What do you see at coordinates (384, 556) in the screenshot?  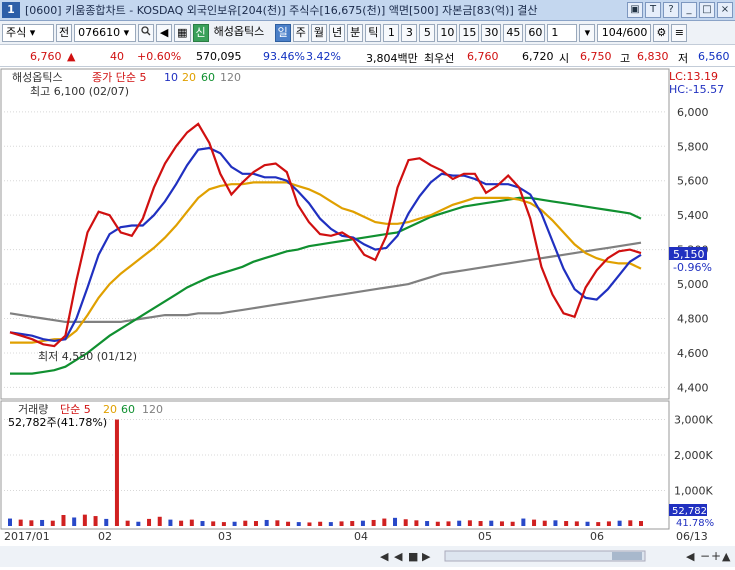 I see `scroll-first-icon: ◀` at bounding box center [384, 556].